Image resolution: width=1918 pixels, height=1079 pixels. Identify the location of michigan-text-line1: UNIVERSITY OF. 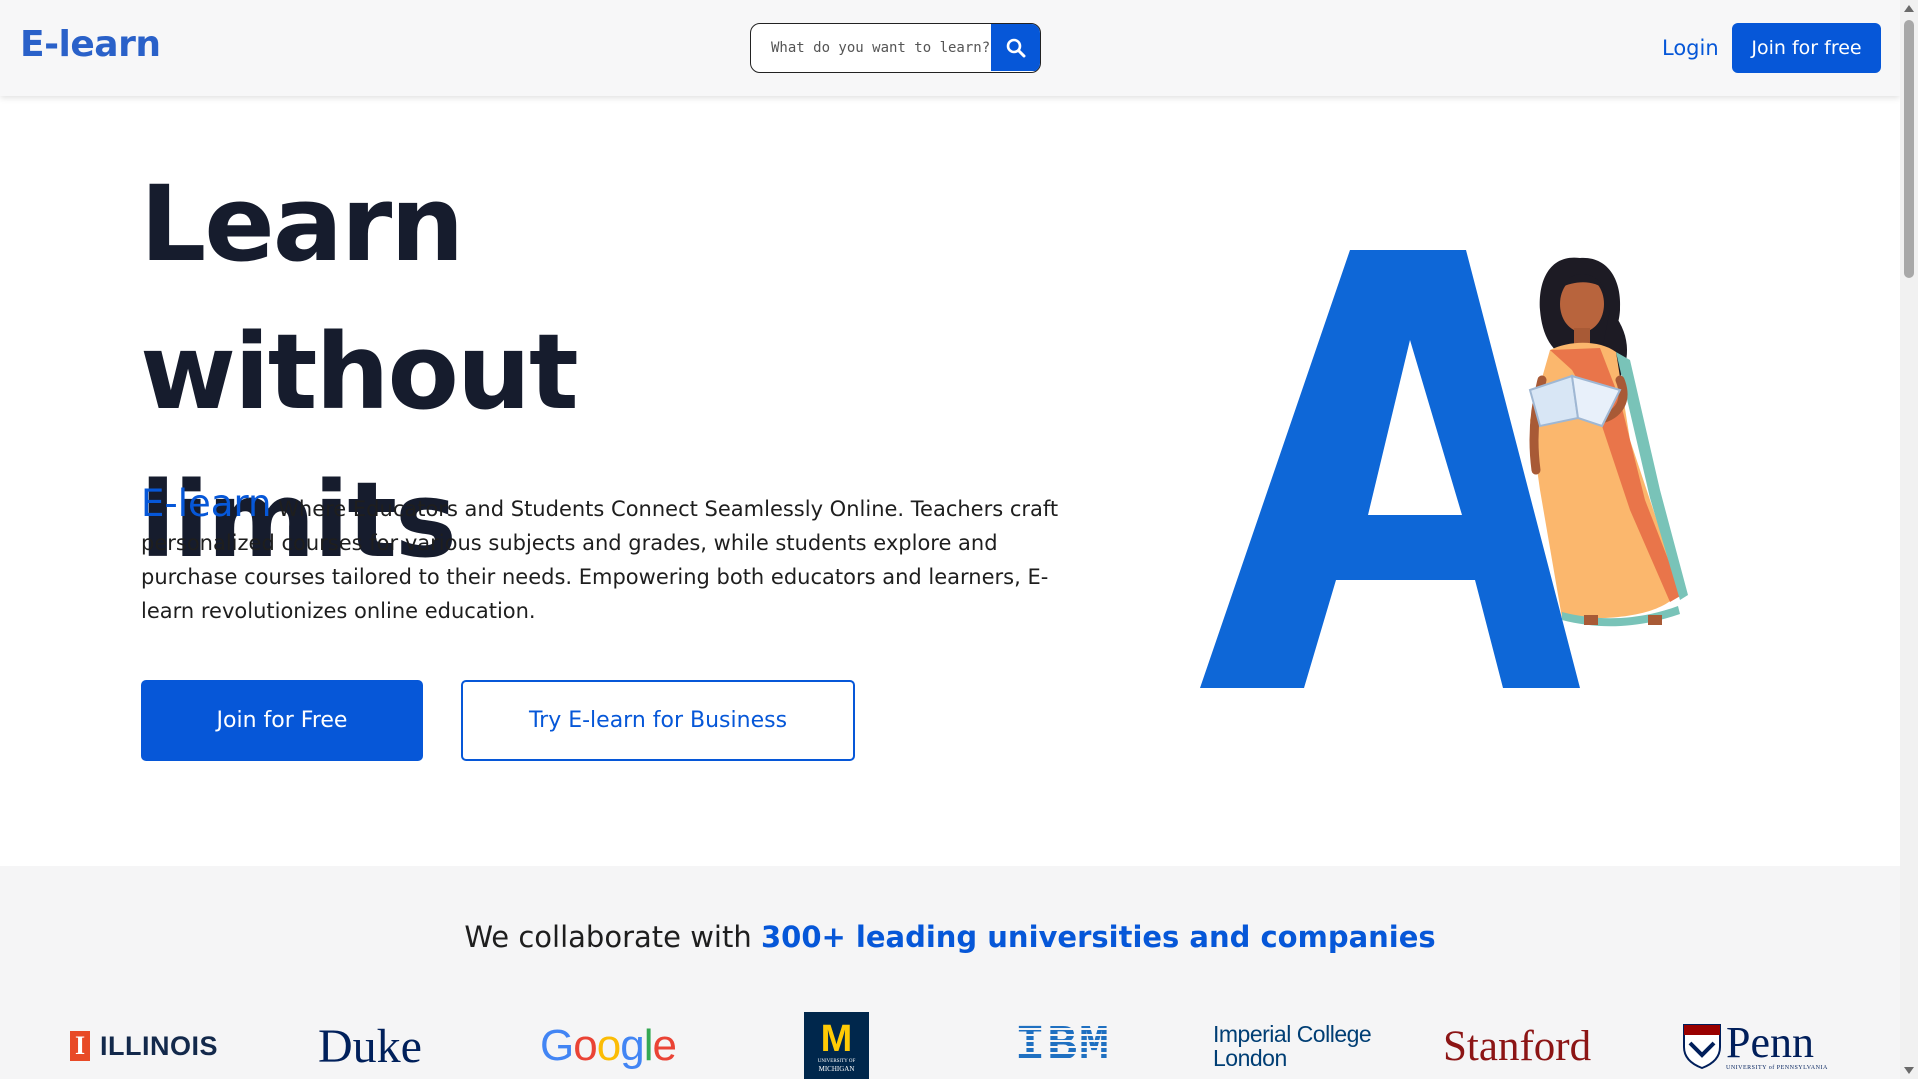
(836, 1061).